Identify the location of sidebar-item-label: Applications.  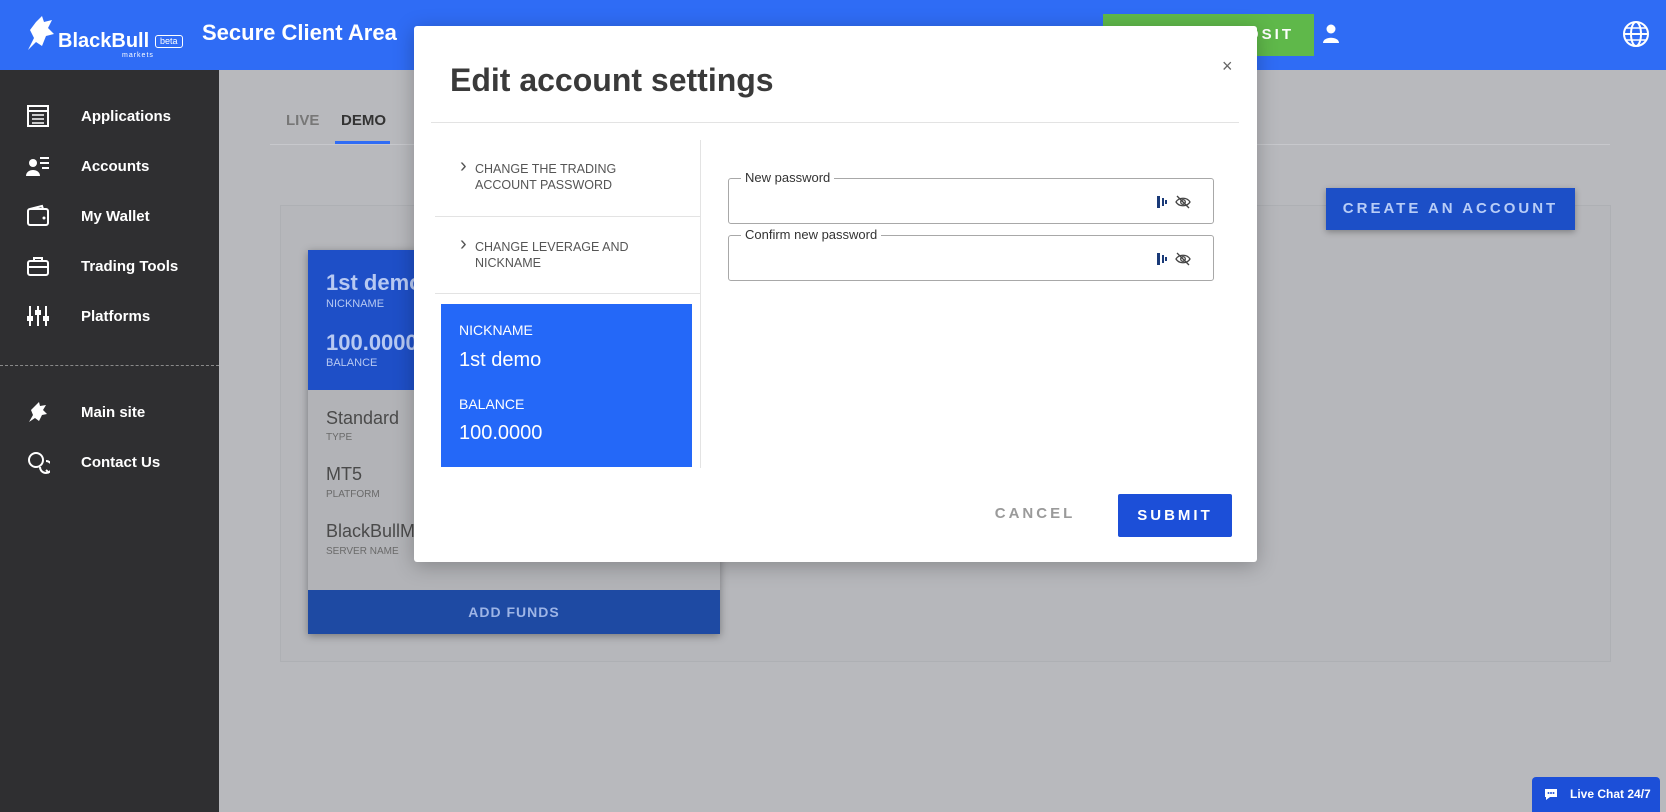
(126, 116).